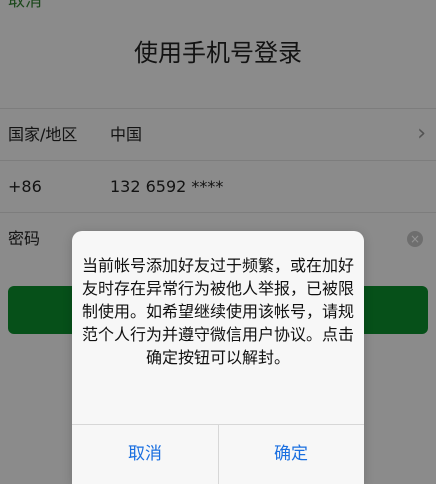 The height and width of the screenshot is (484, 436). I want to click on dialog-confirm-button: 确定, so click(291, 454).